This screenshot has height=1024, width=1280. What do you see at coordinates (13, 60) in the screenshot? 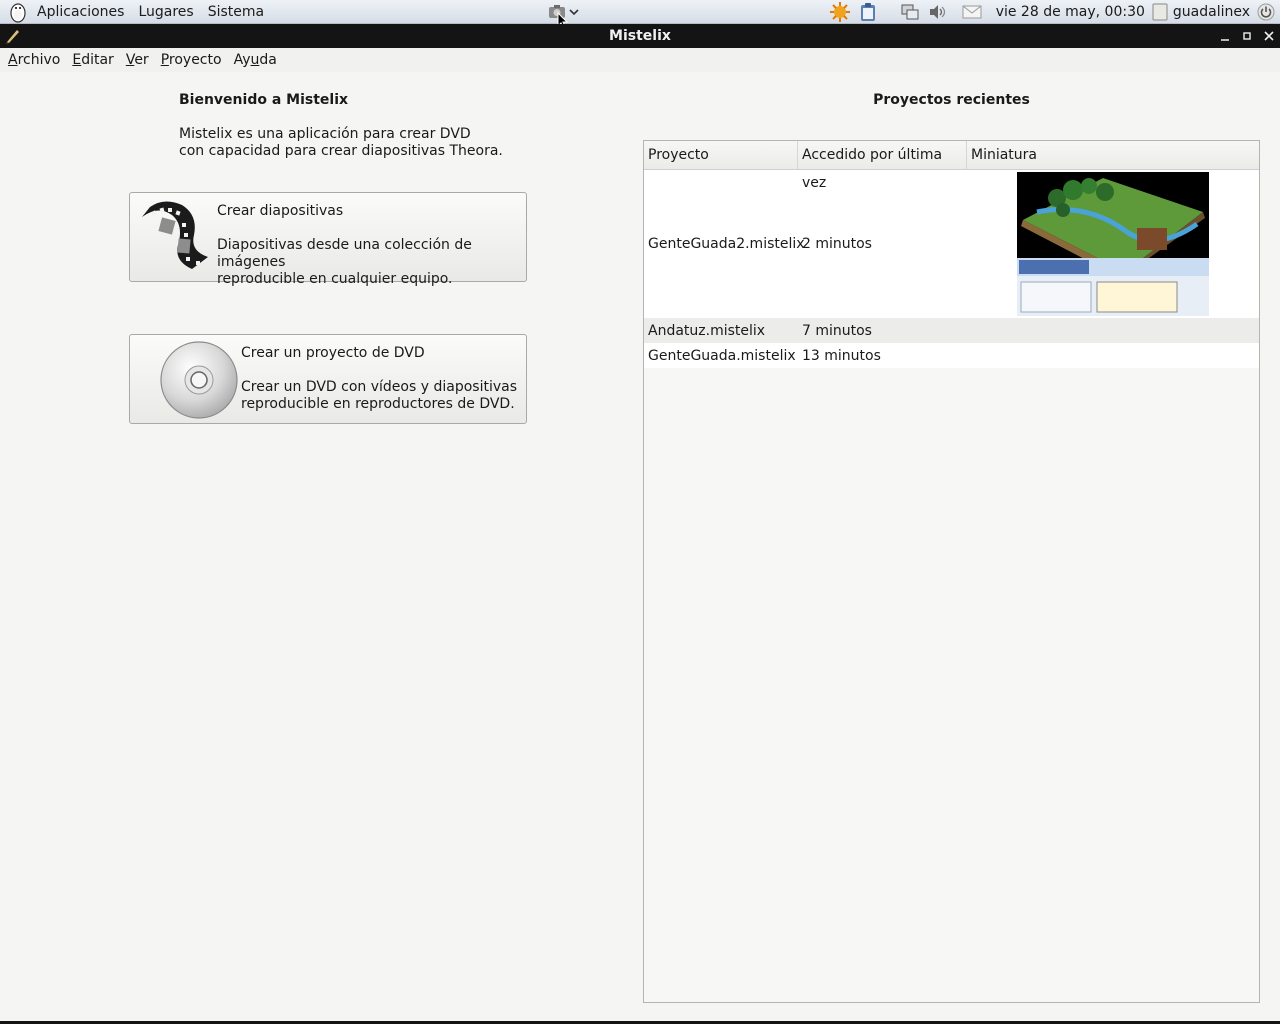
I see `menu-archivo-mnemonic: A` at bounding box center [13, 60].